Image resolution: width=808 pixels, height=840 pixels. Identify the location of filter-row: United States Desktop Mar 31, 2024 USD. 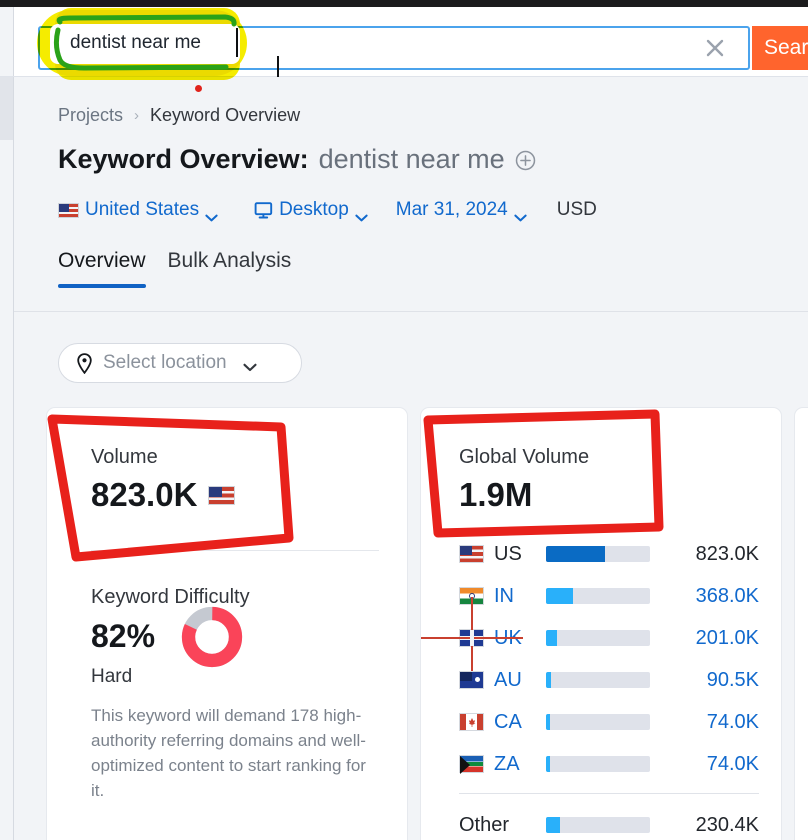
(327, 210).